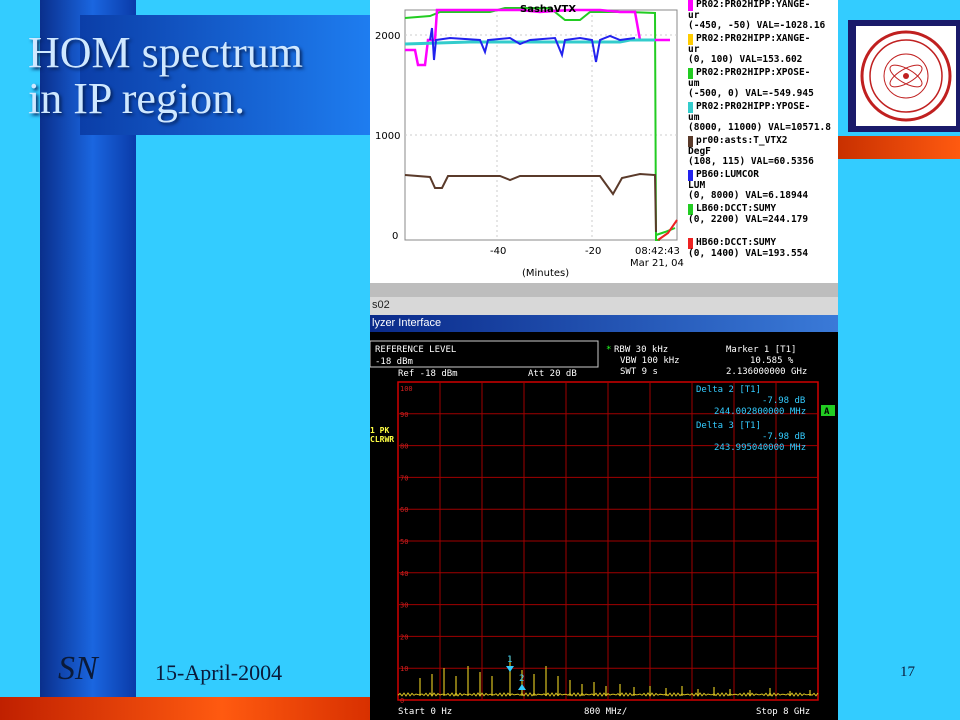  What do you see at coordinates (657, 263) in the screenshot?
I see `strip-date-label: Mar 21, 04` at bounding box center [657, 263].